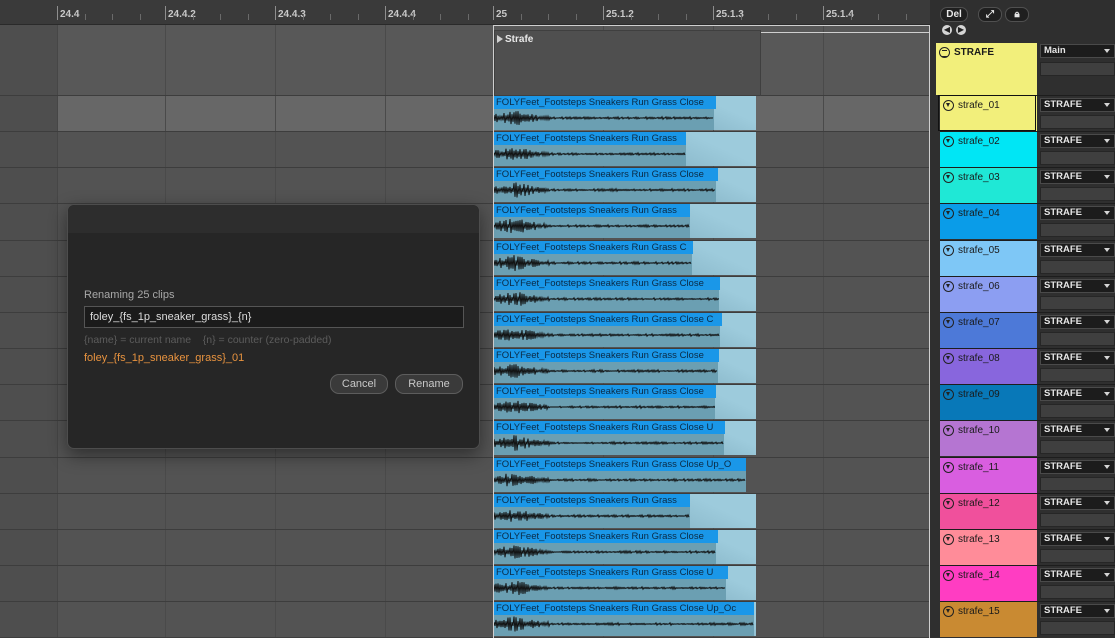 The height and width of the screenshot is (638, 1115). I want to click on track-header: strafe_06, so click(988, 294).